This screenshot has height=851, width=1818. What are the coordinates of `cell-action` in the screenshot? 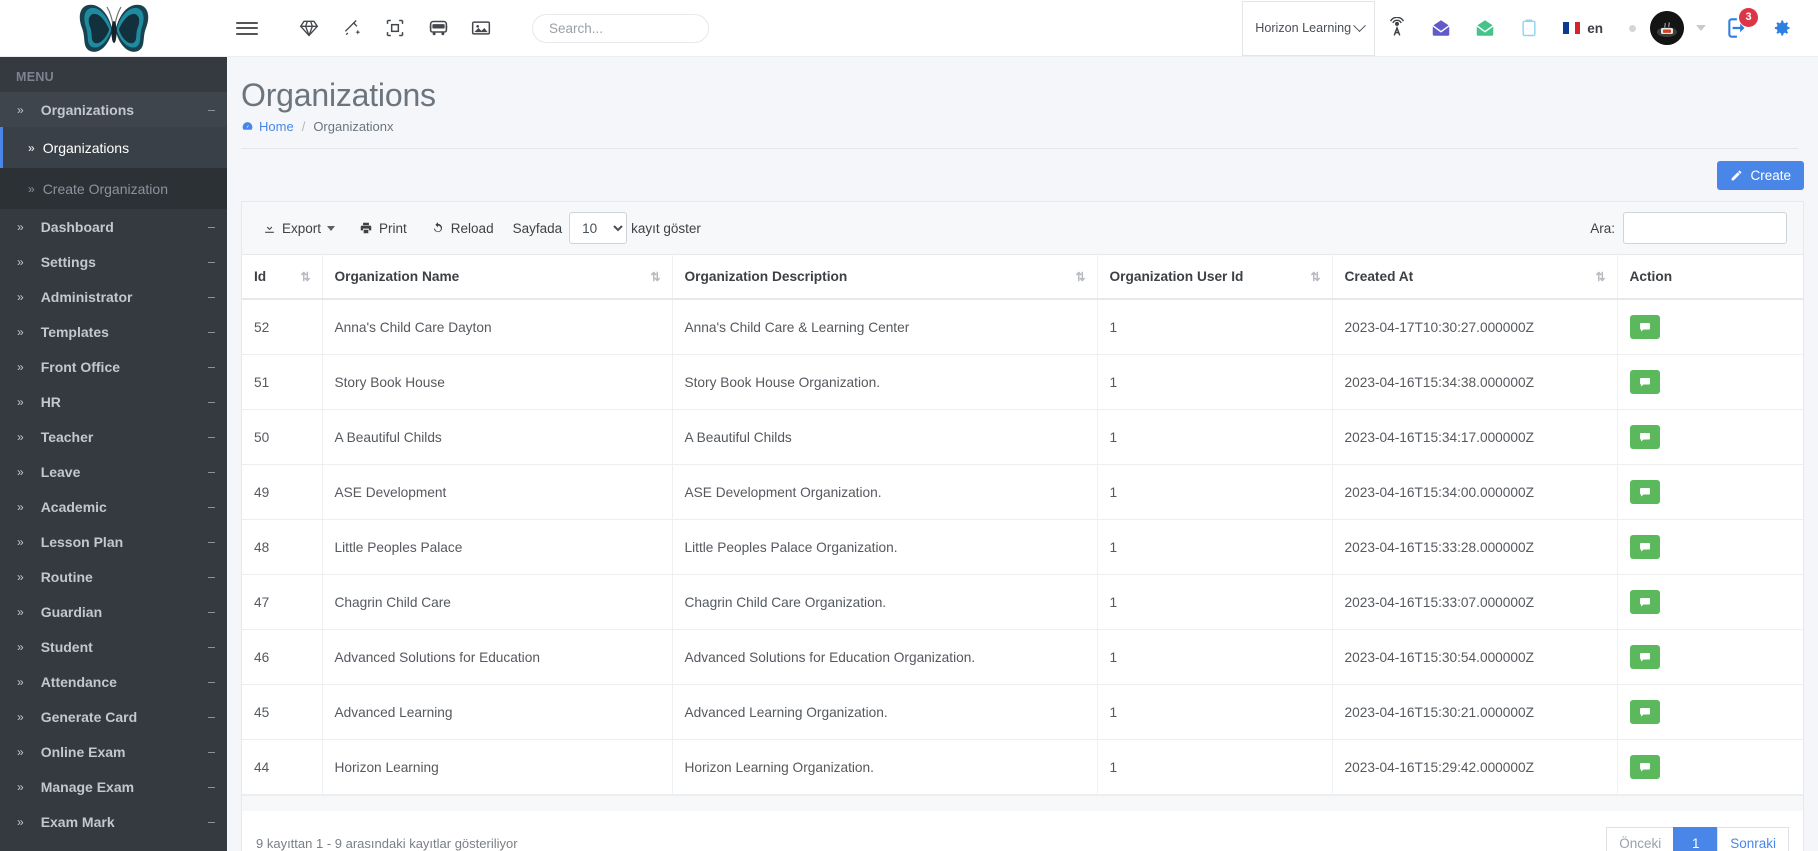 It's located at (1710, 327).